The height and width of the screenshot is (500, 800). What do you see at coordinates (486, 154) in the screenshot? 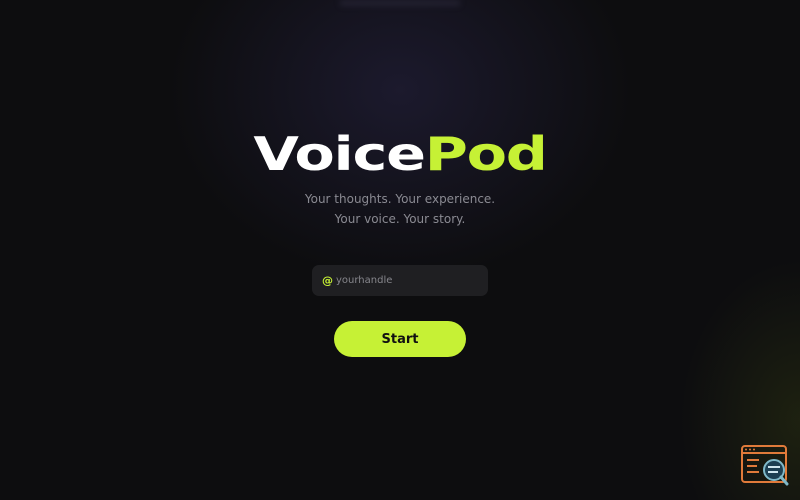
I see `logo-pod-text: Pod` at bounding box center [486, 154].